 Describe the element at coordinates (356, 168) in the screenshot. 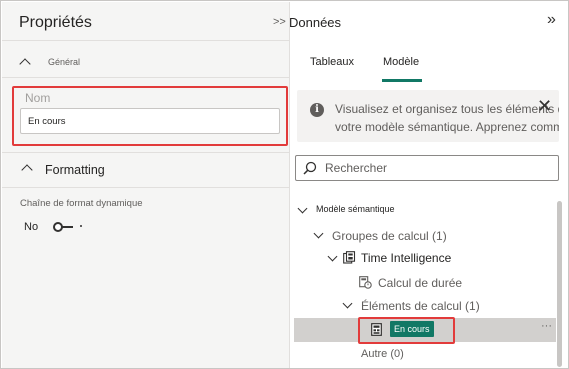

I see `search-input: Rechercher` at that location.